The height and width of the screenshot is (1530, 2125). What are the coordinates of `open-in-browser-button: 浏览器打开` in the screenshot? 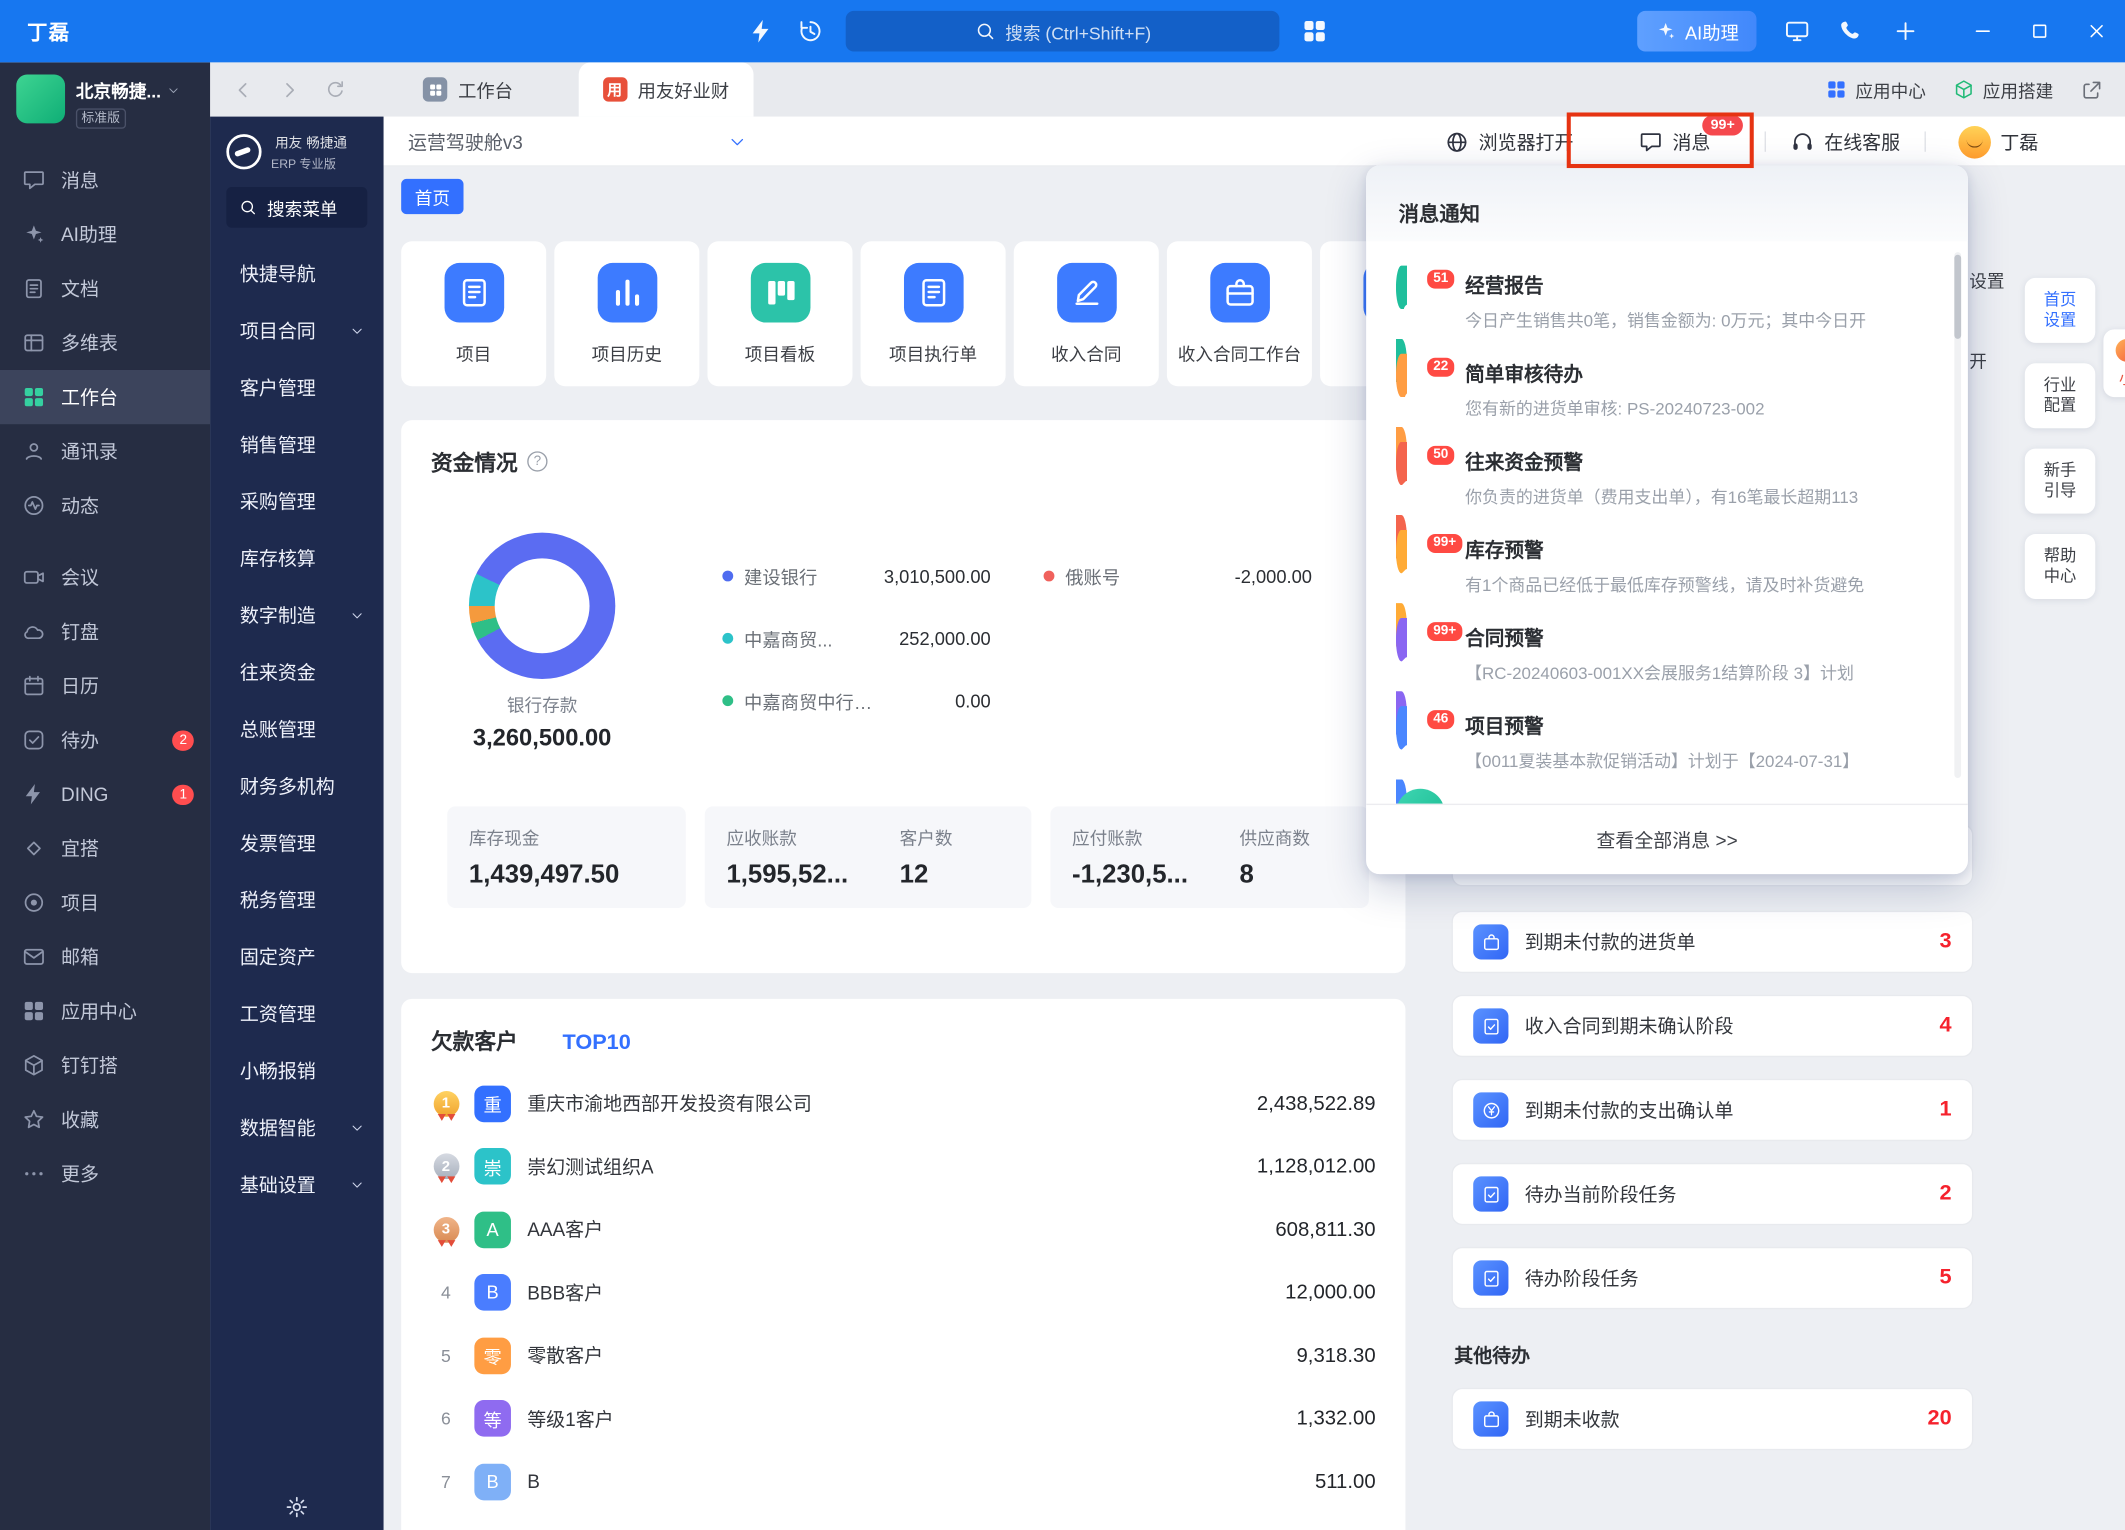 It's located at (1509, 141).